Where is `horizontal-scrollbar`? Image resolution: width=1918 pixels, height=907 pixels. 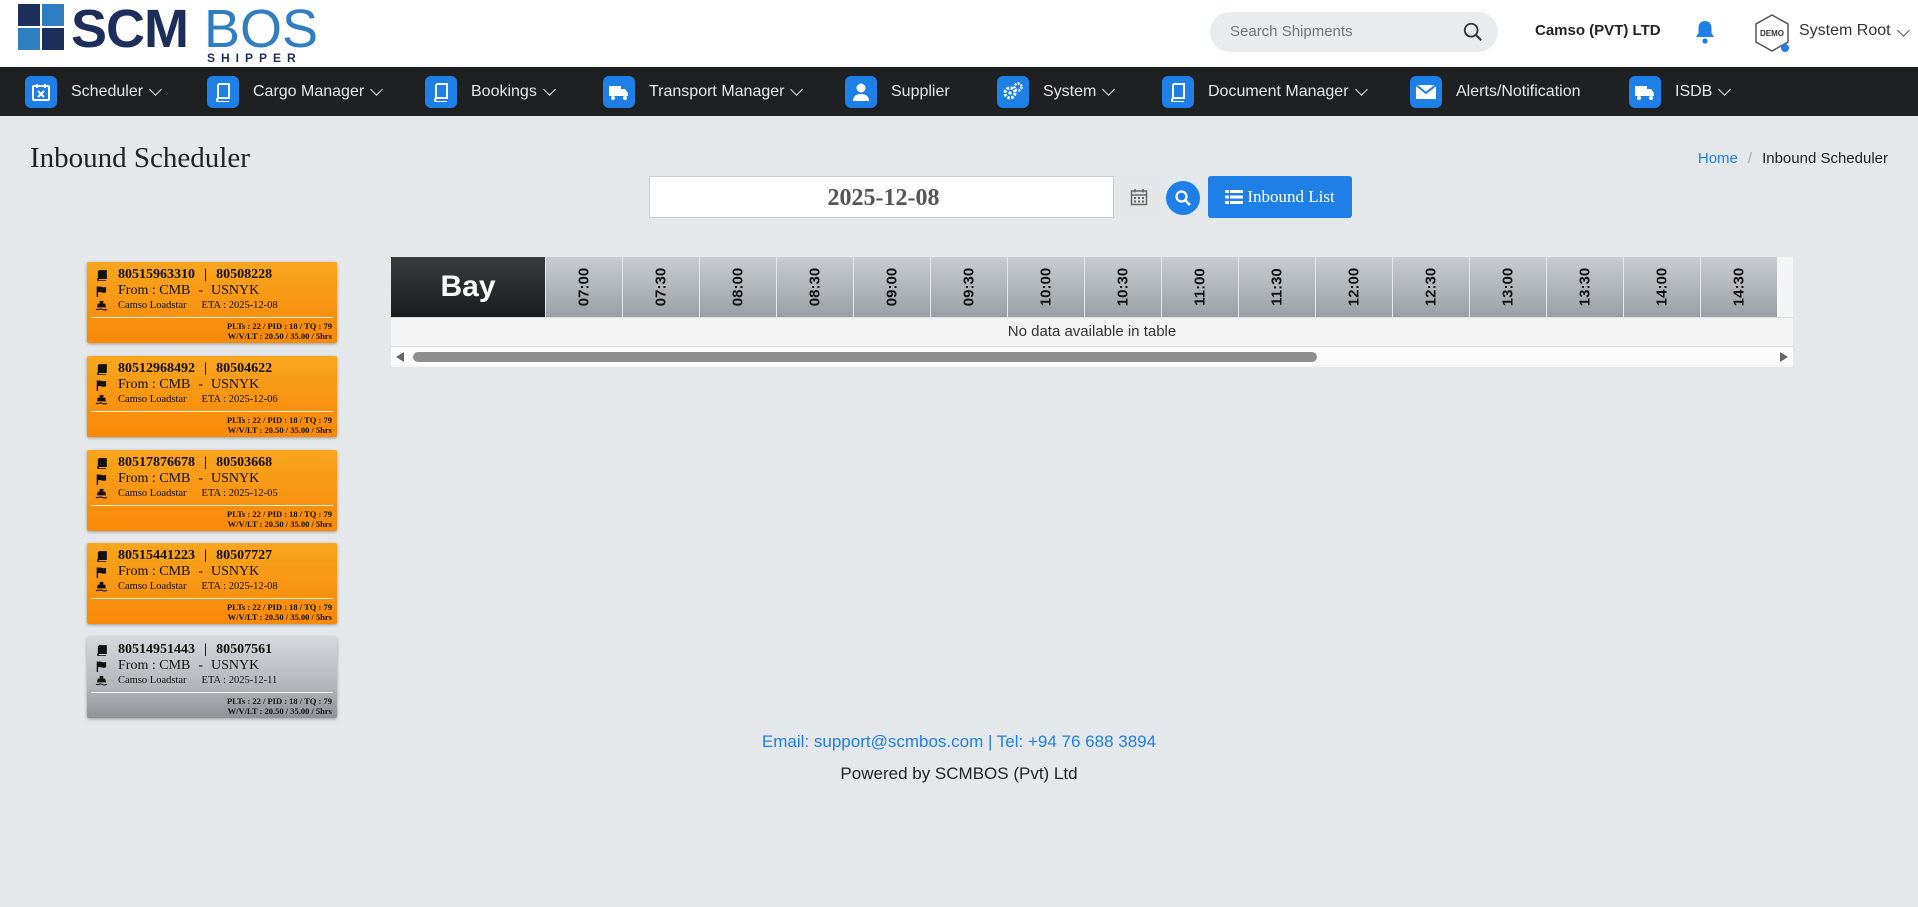 horizontal-scrollbar is located at coordinates (1092, 356).